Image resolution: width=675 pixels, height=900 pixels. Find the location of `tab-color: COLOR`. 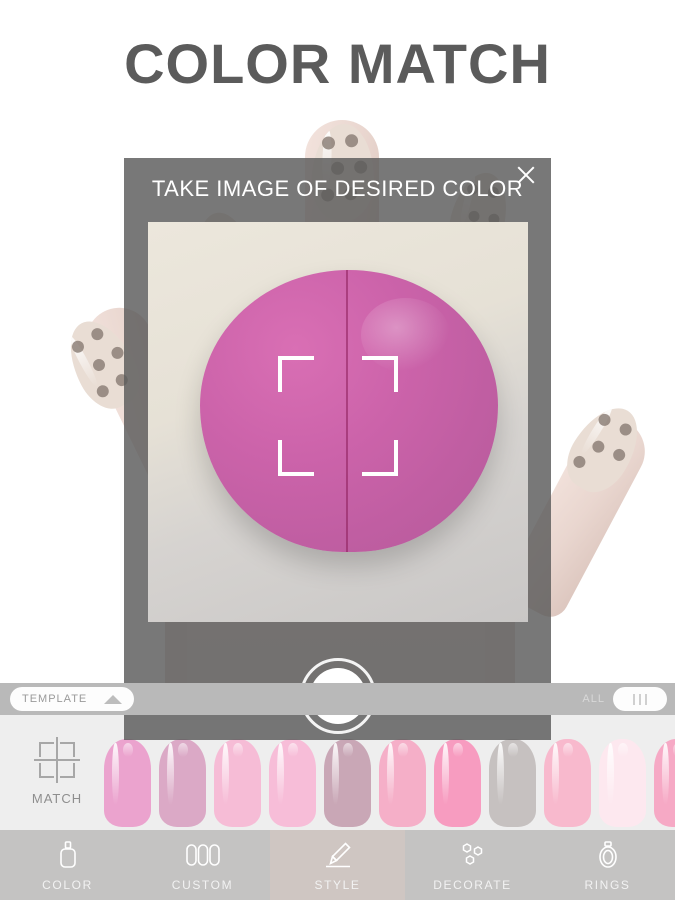

tab-color: COLOR is located at coordinates (67, 865).